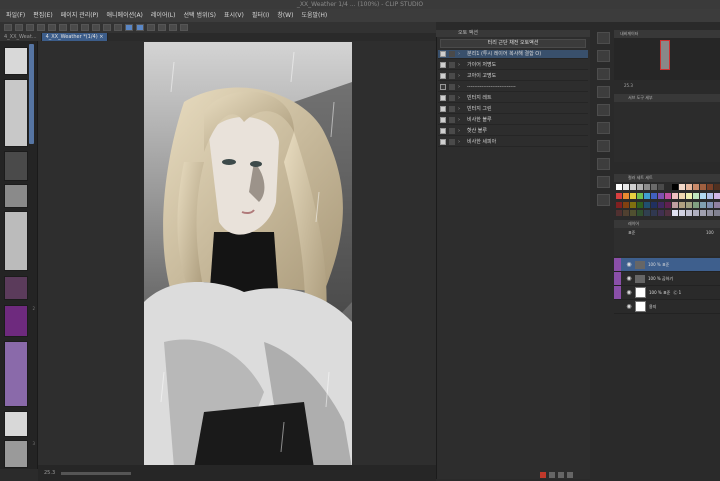 This screenshot has height=481, width=720. I want to click on new-icon, so click(8, 27).